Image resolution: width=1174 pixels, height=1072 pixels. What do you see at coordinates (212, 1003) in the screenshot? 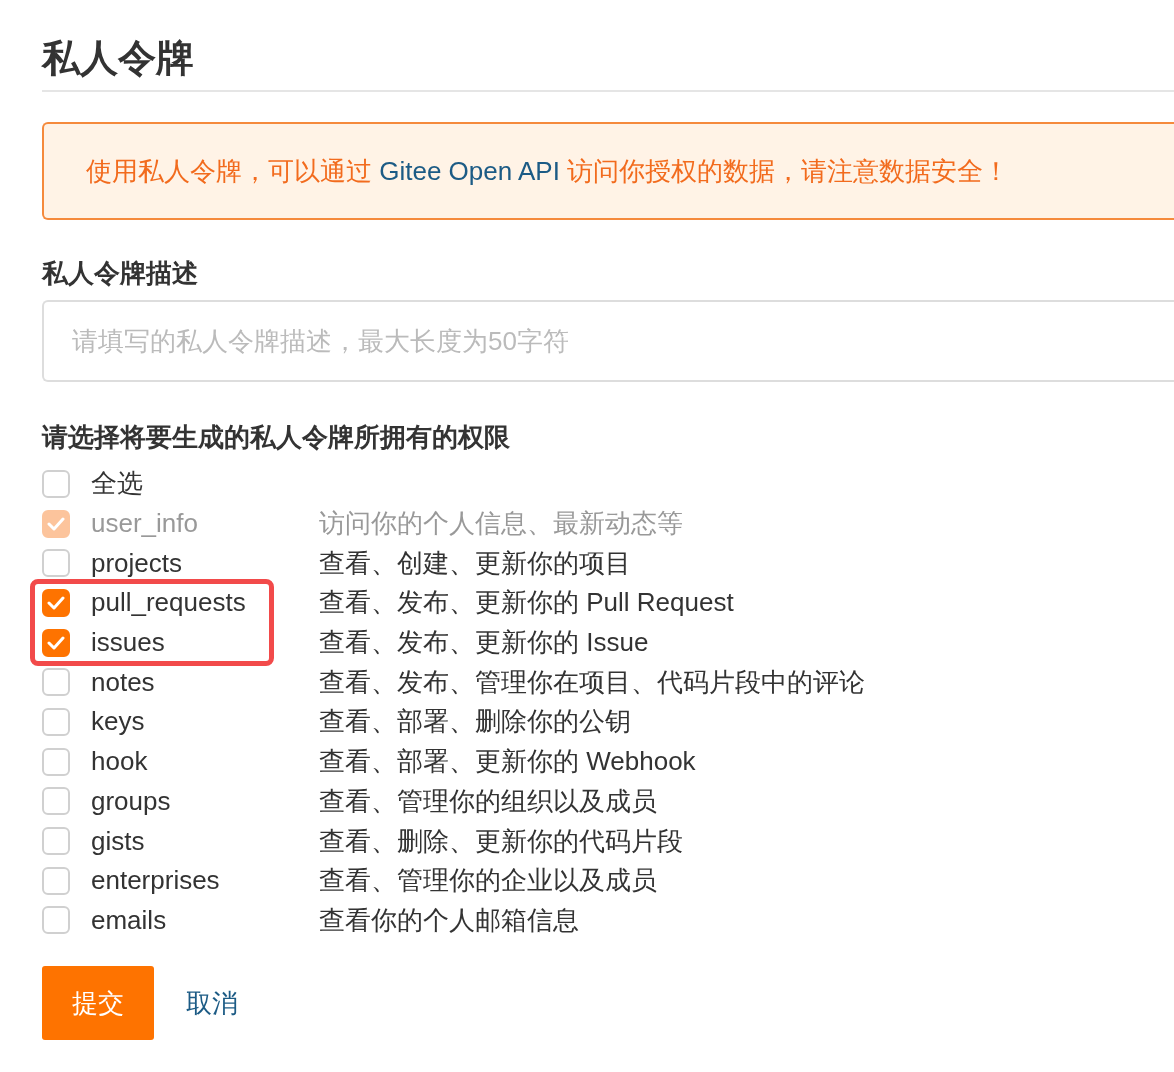
I see `cancel-link: 取消` at bounding box center [212, 1003].